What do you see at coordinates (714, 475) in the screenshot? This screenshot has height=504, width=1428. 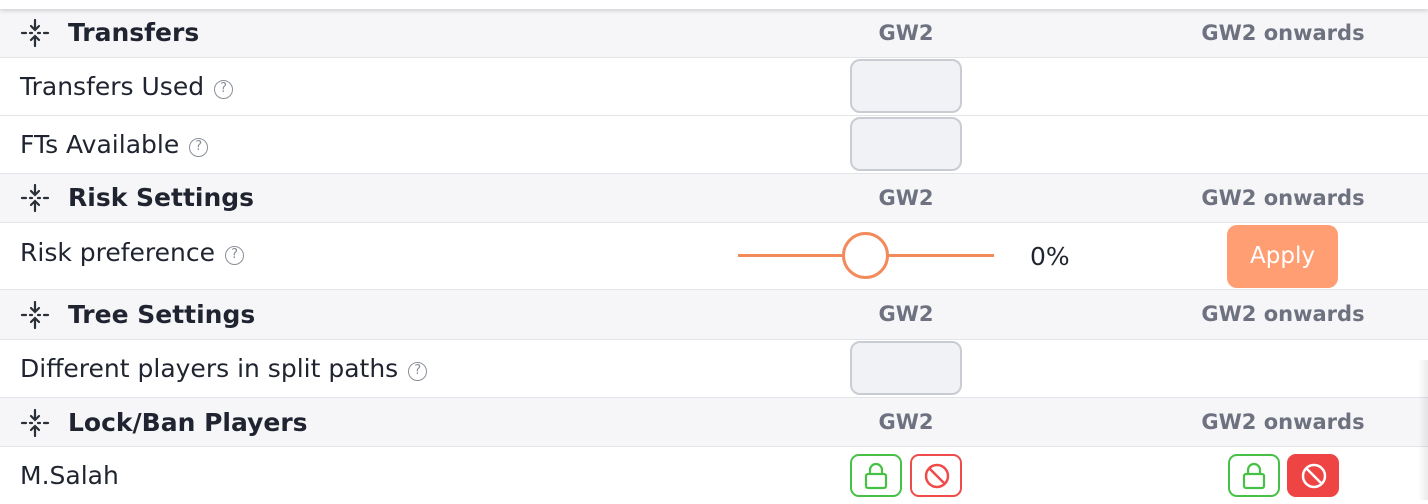 I see `player-row: M.Salah` at bounding box center [714, 475].